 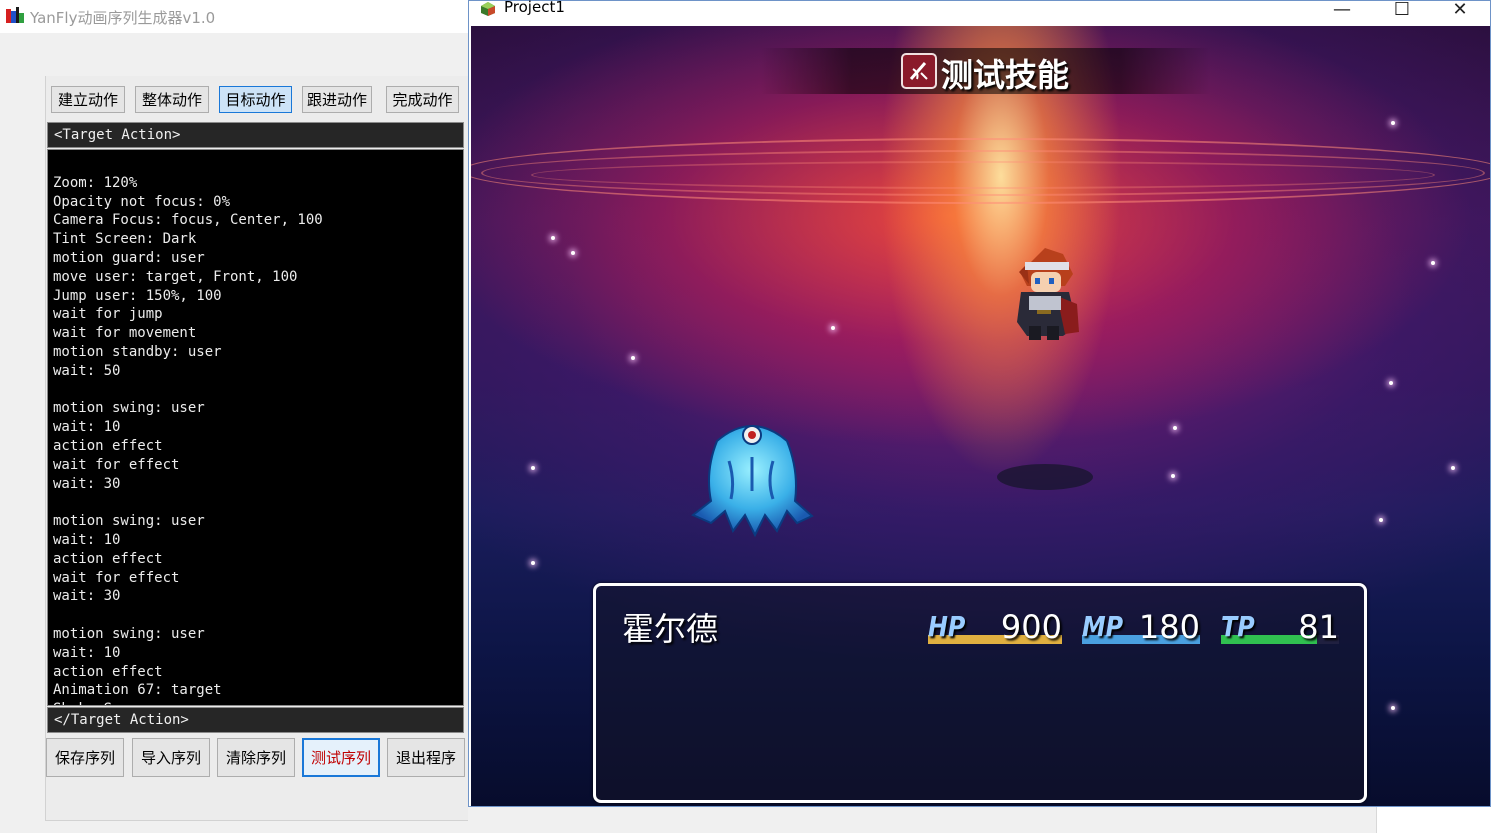 I want to click on tab-label: 目标动作, so click(x=255, y=100).